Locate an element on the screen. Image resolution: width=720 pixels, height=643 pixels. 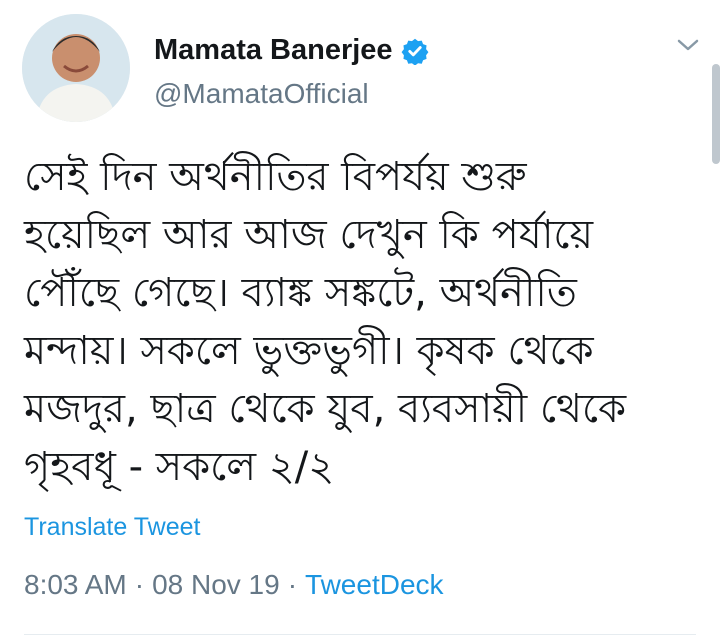
name-row: Mamata Banerjee is located at coordinates (291, 50).